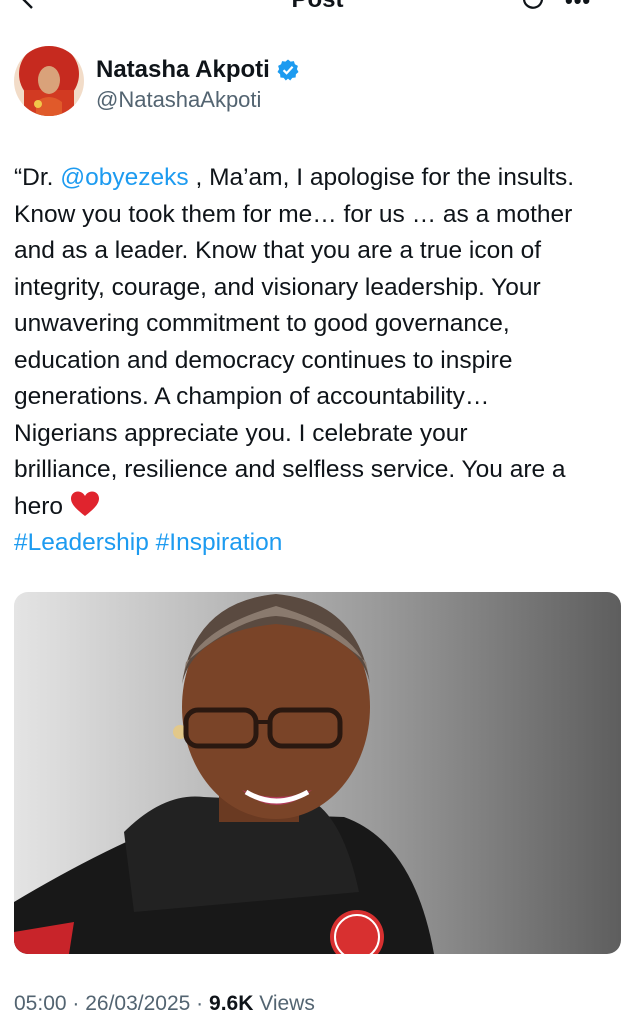  I want to click on tweet-line: #Leadership #Inspiration, so click(318, 543).